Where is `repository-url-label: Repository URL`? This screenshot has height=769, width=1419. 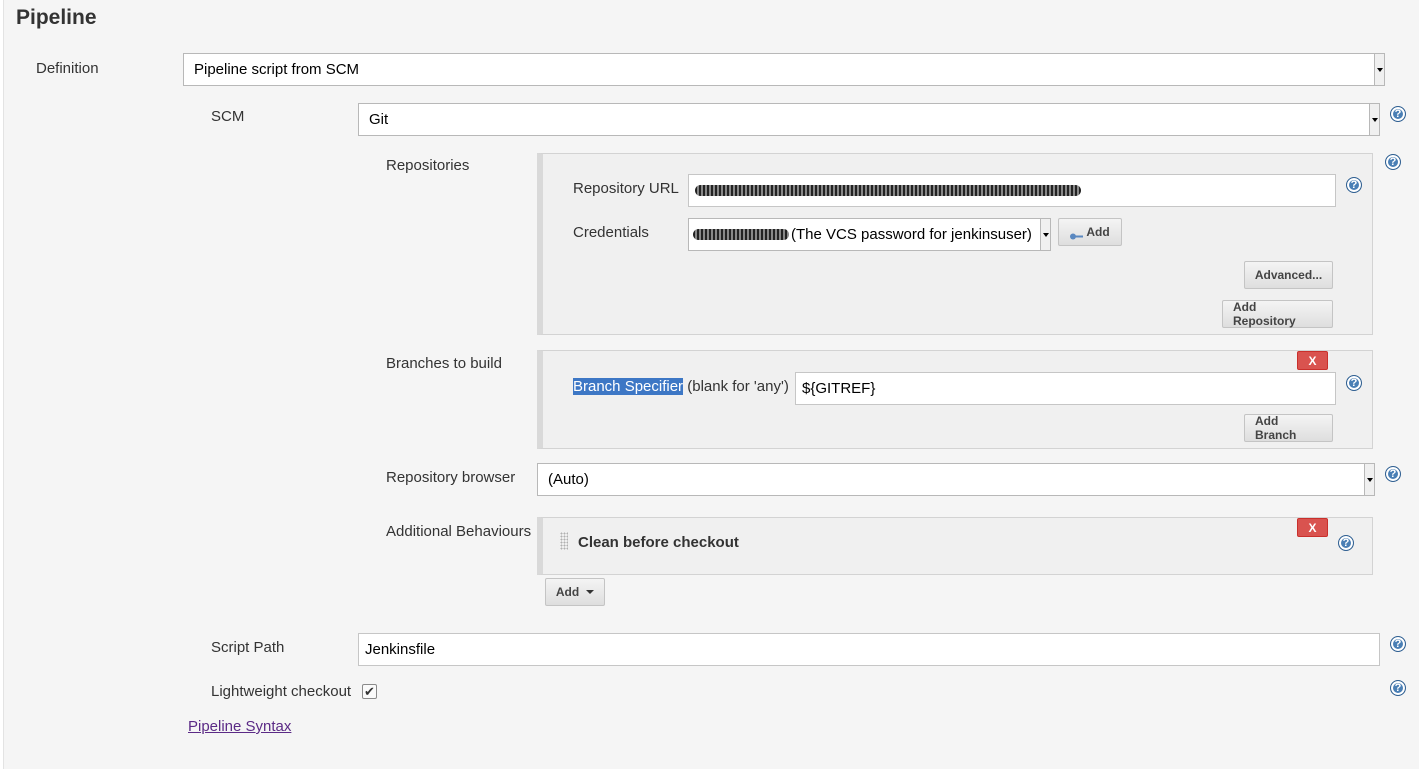 repository-url-label: Repository URL is located at coordinates (626, 188).